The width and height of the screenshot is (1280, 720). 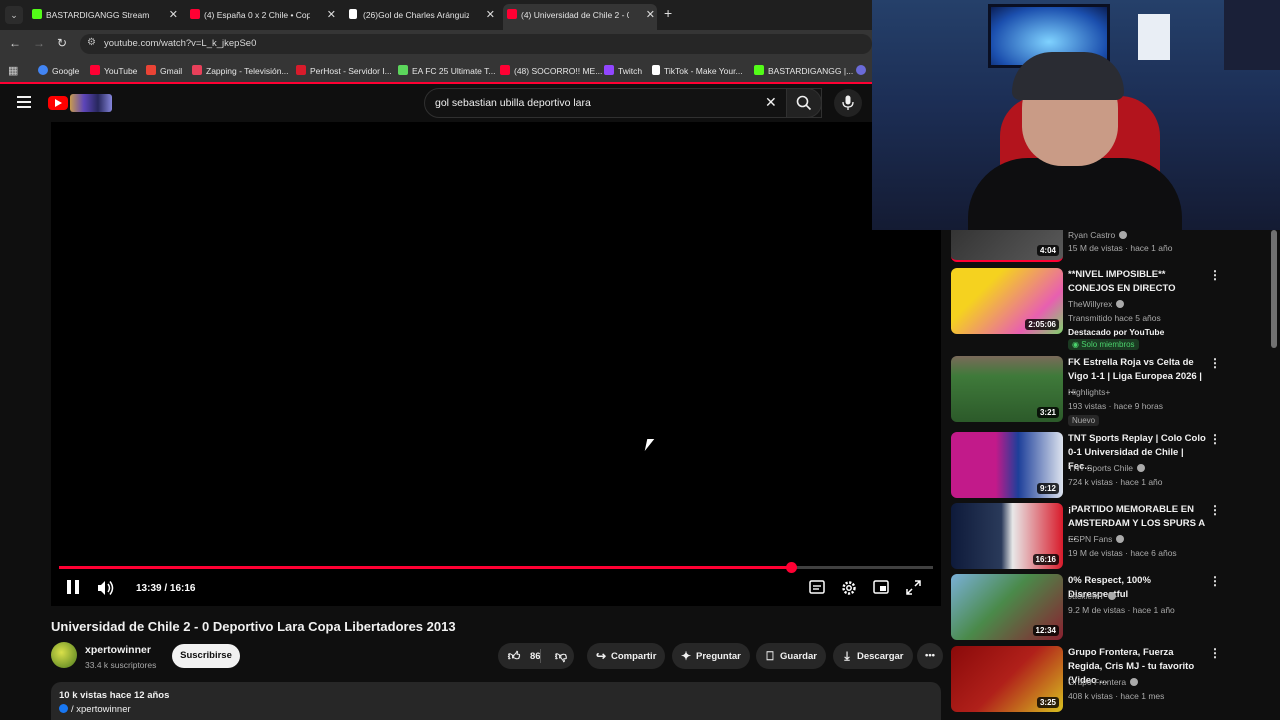 What do you see at coordinates (1007, 536) in the screenshot?
I see `video-thumbnail: 16:16` at bounding box center [1007, 536].